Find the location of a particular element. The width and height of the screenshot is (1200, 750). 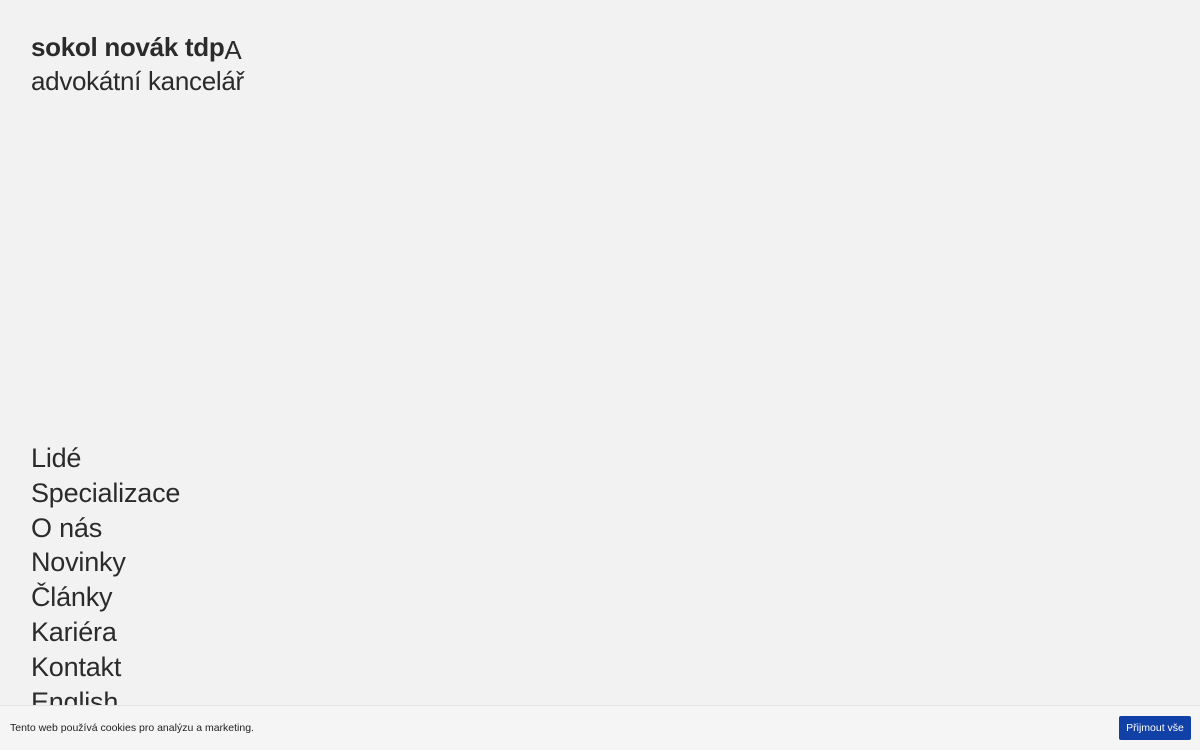

nav-item-people: Lidé is located at coordinates (105, 458).